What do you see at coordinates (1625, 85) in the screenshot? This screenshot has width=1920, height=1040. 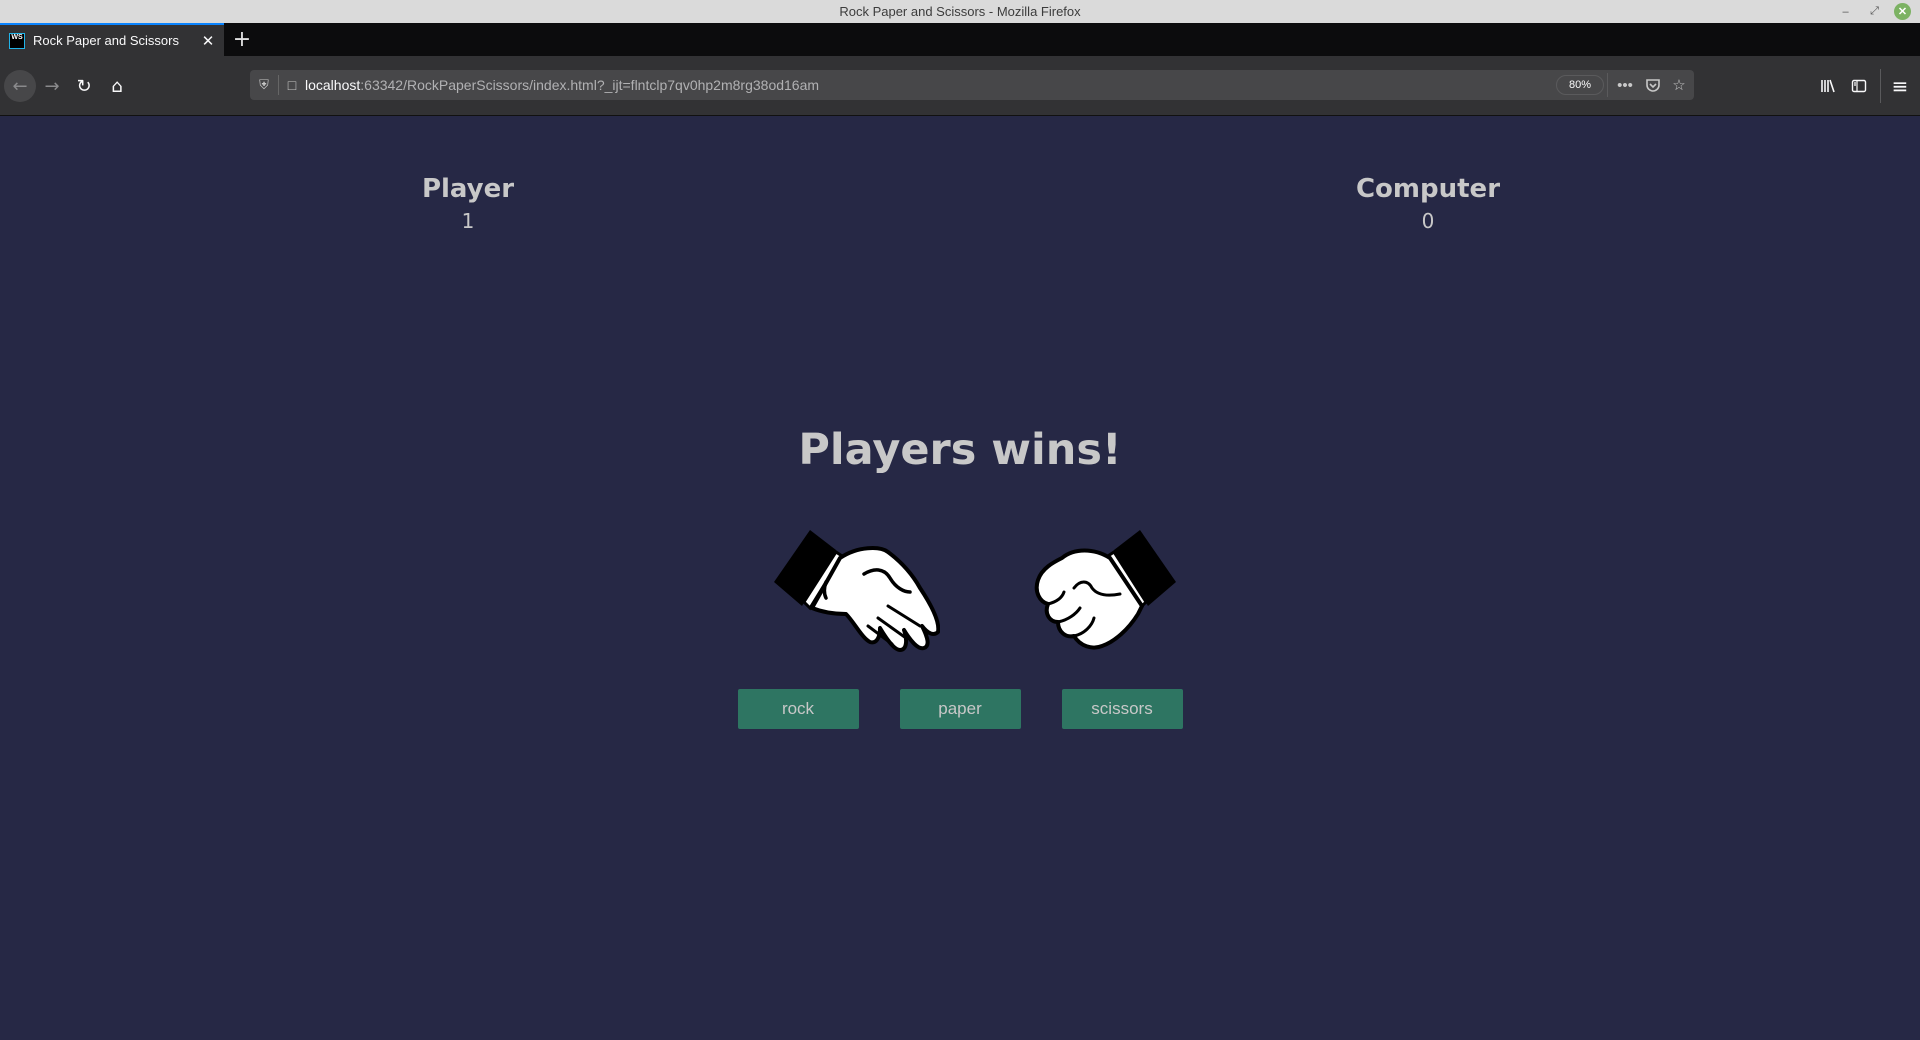 I see `page-actions-more-icon: •••` at bounding box center [1625, 85].